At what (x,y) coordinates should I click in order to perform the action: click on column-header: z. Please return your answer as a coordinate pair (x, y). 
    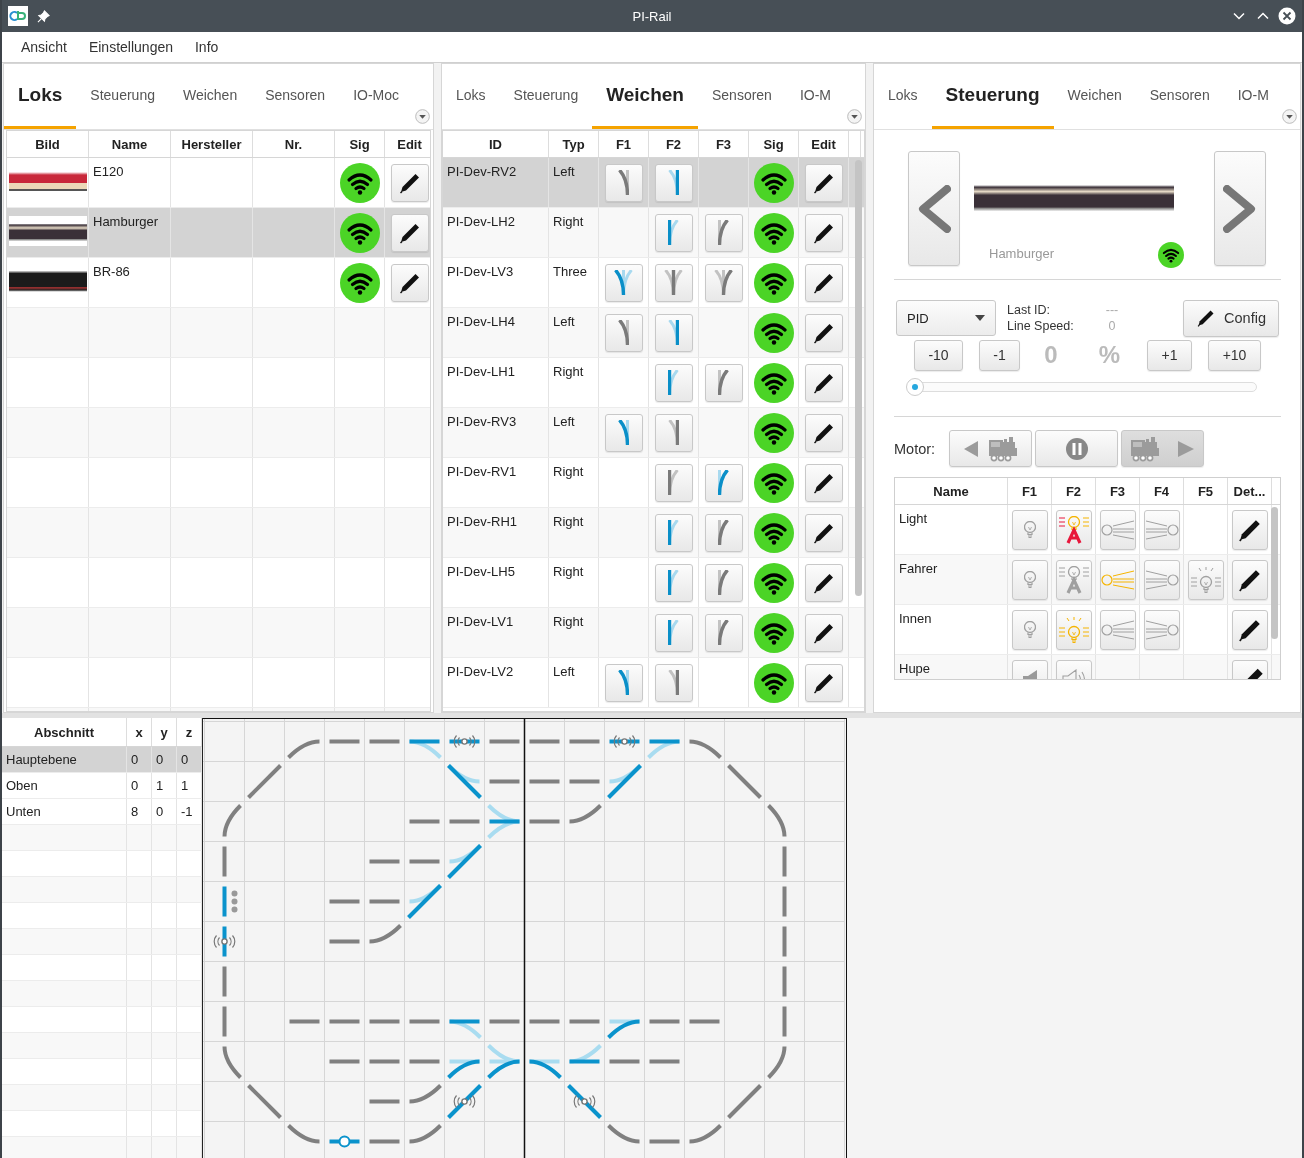
    Looking at the image, I should click on (189, 732).